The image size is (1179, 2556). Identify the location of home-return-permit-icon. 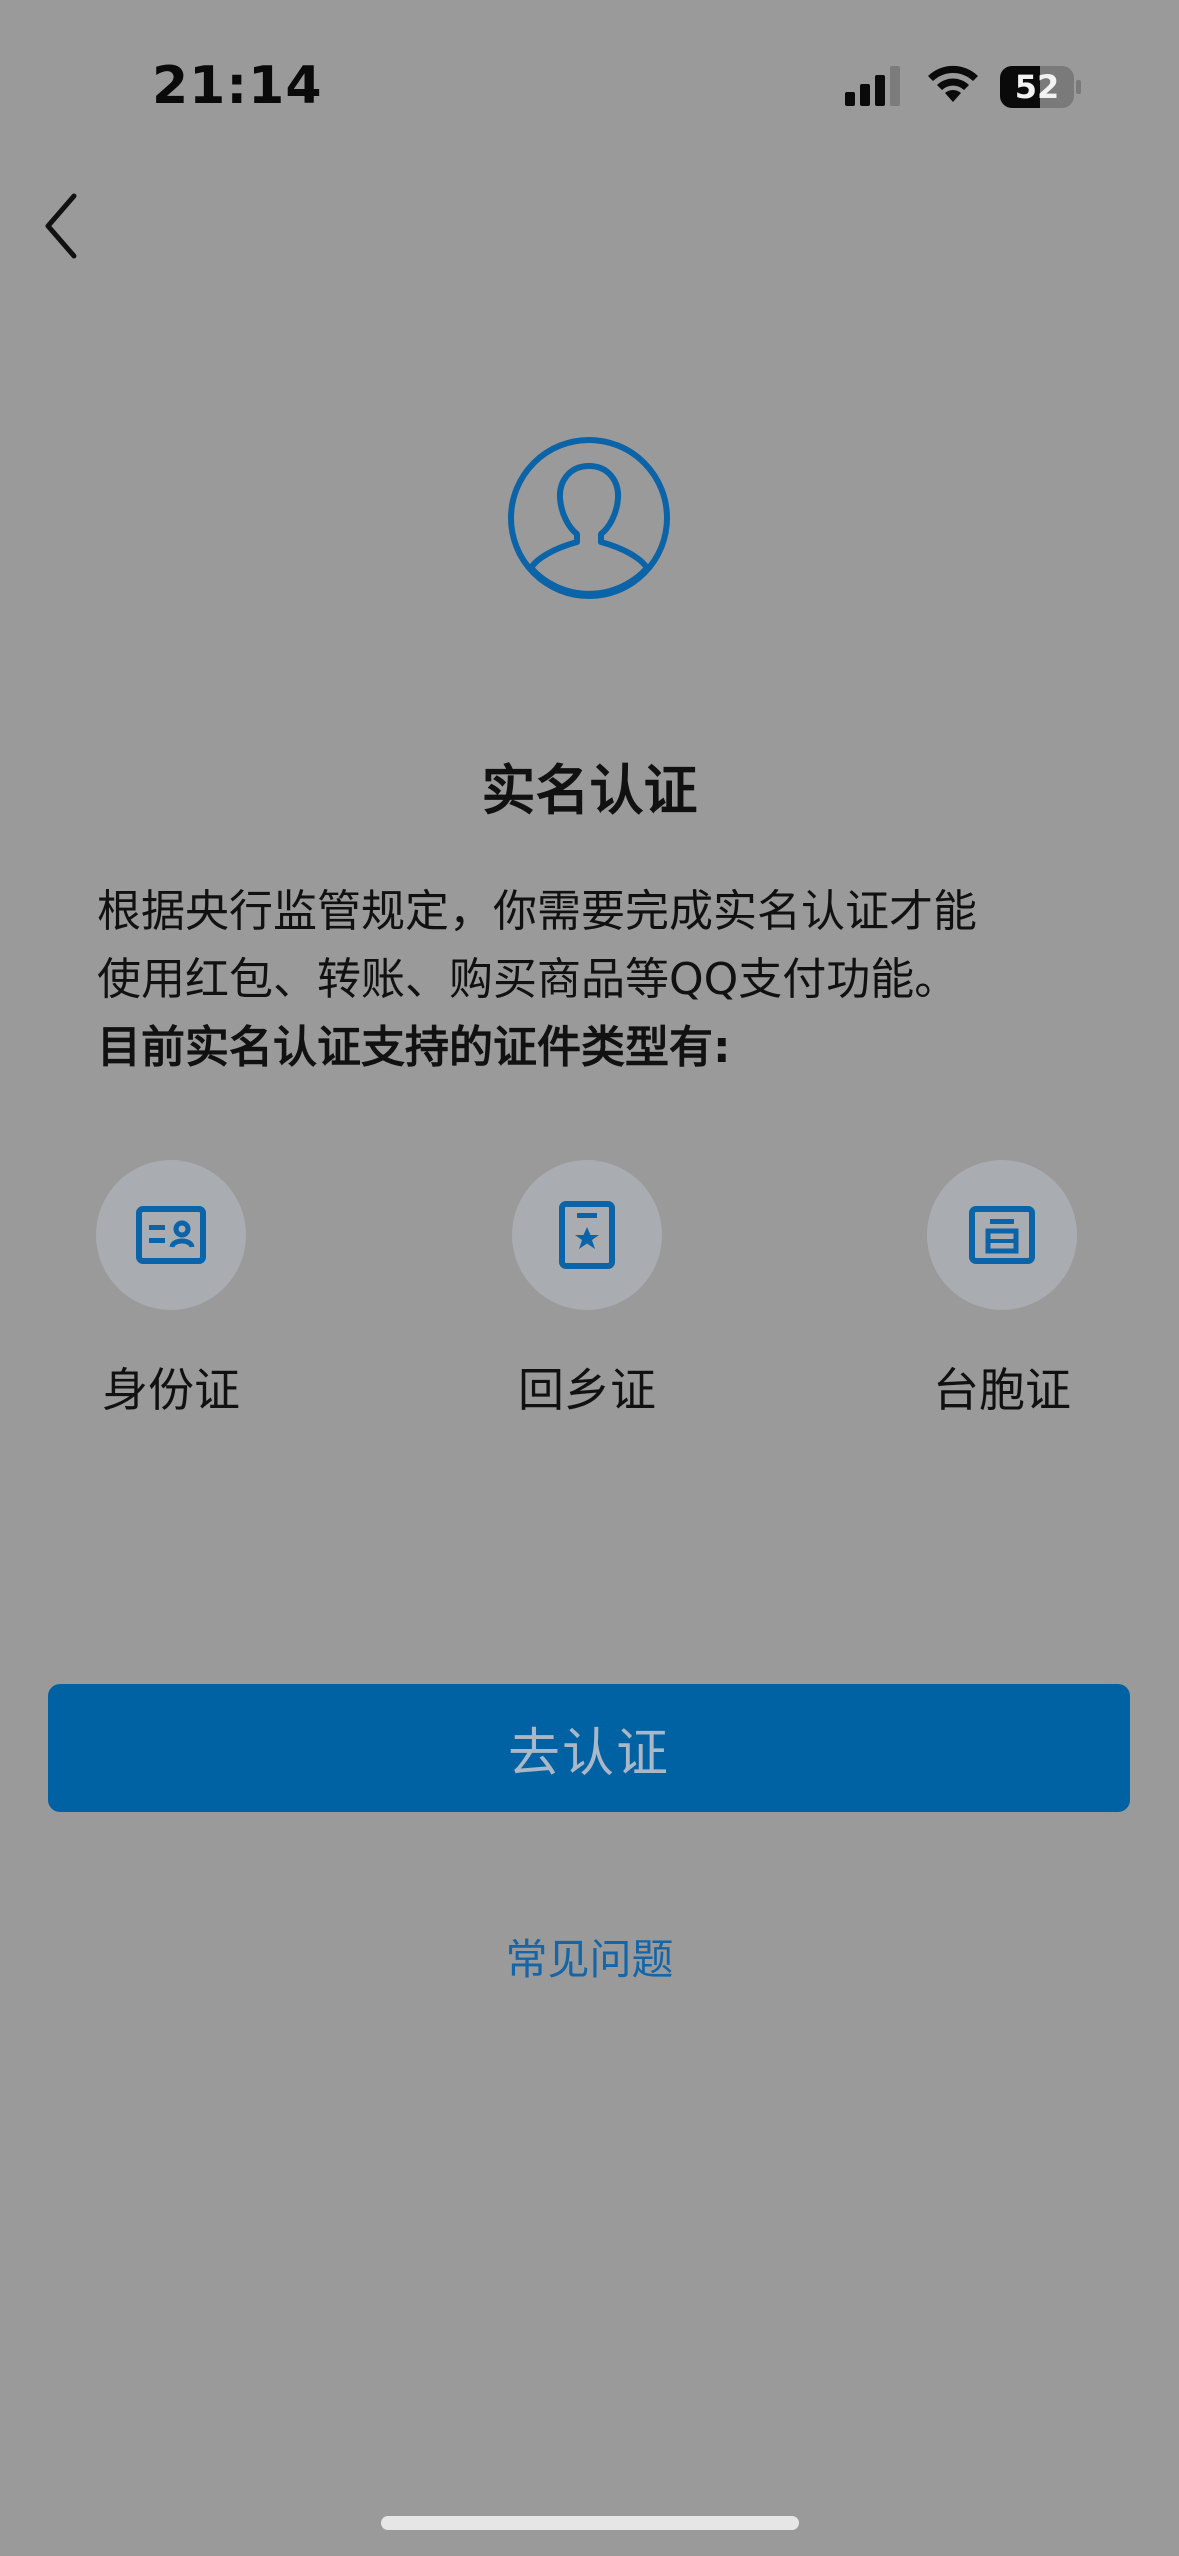
(587, 1235).